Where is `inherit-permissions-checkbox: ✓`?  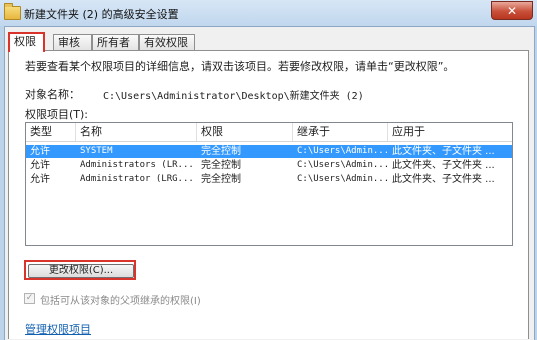
inherit-permissions-checkbox: ✓ is located at coordinates (29, 298).